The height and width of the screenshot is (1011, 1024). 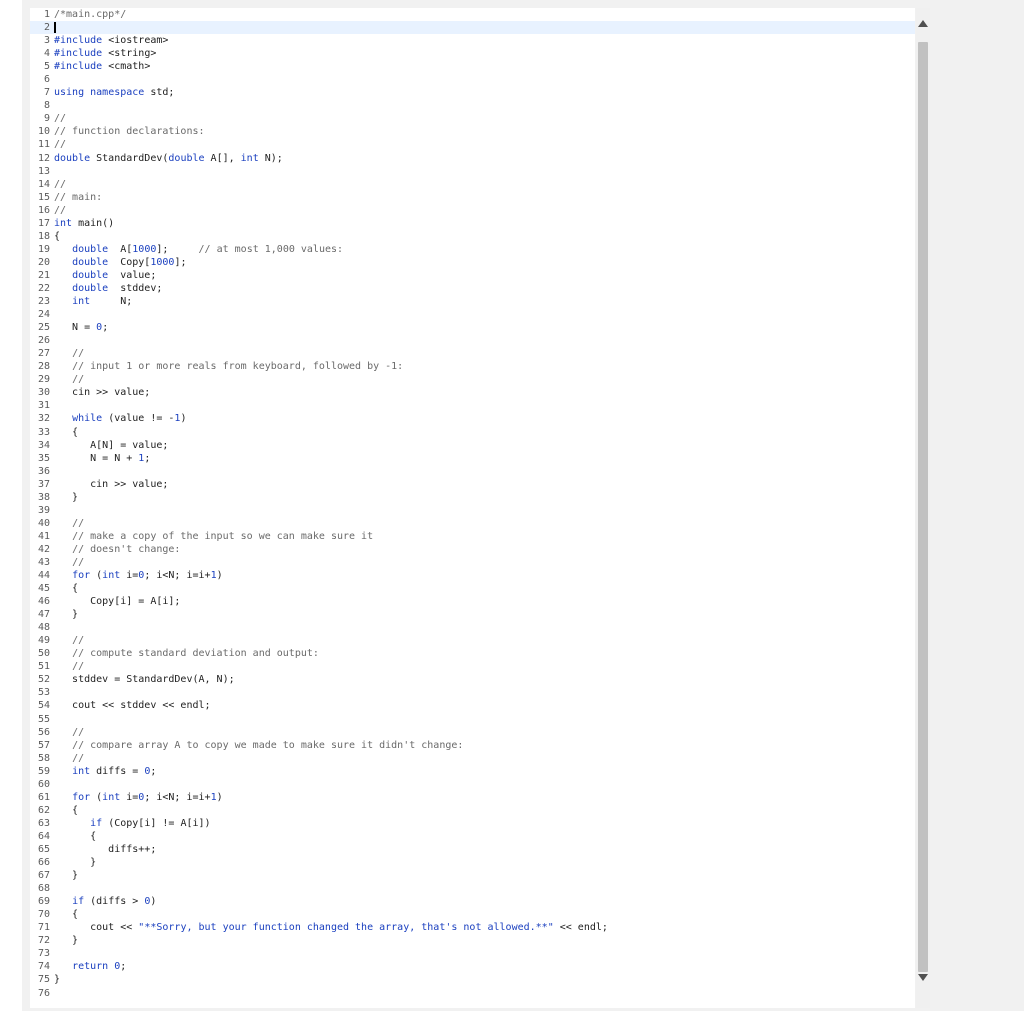 I want to click on code-line: 30 cin >> value;, so click(x=472, y=392).